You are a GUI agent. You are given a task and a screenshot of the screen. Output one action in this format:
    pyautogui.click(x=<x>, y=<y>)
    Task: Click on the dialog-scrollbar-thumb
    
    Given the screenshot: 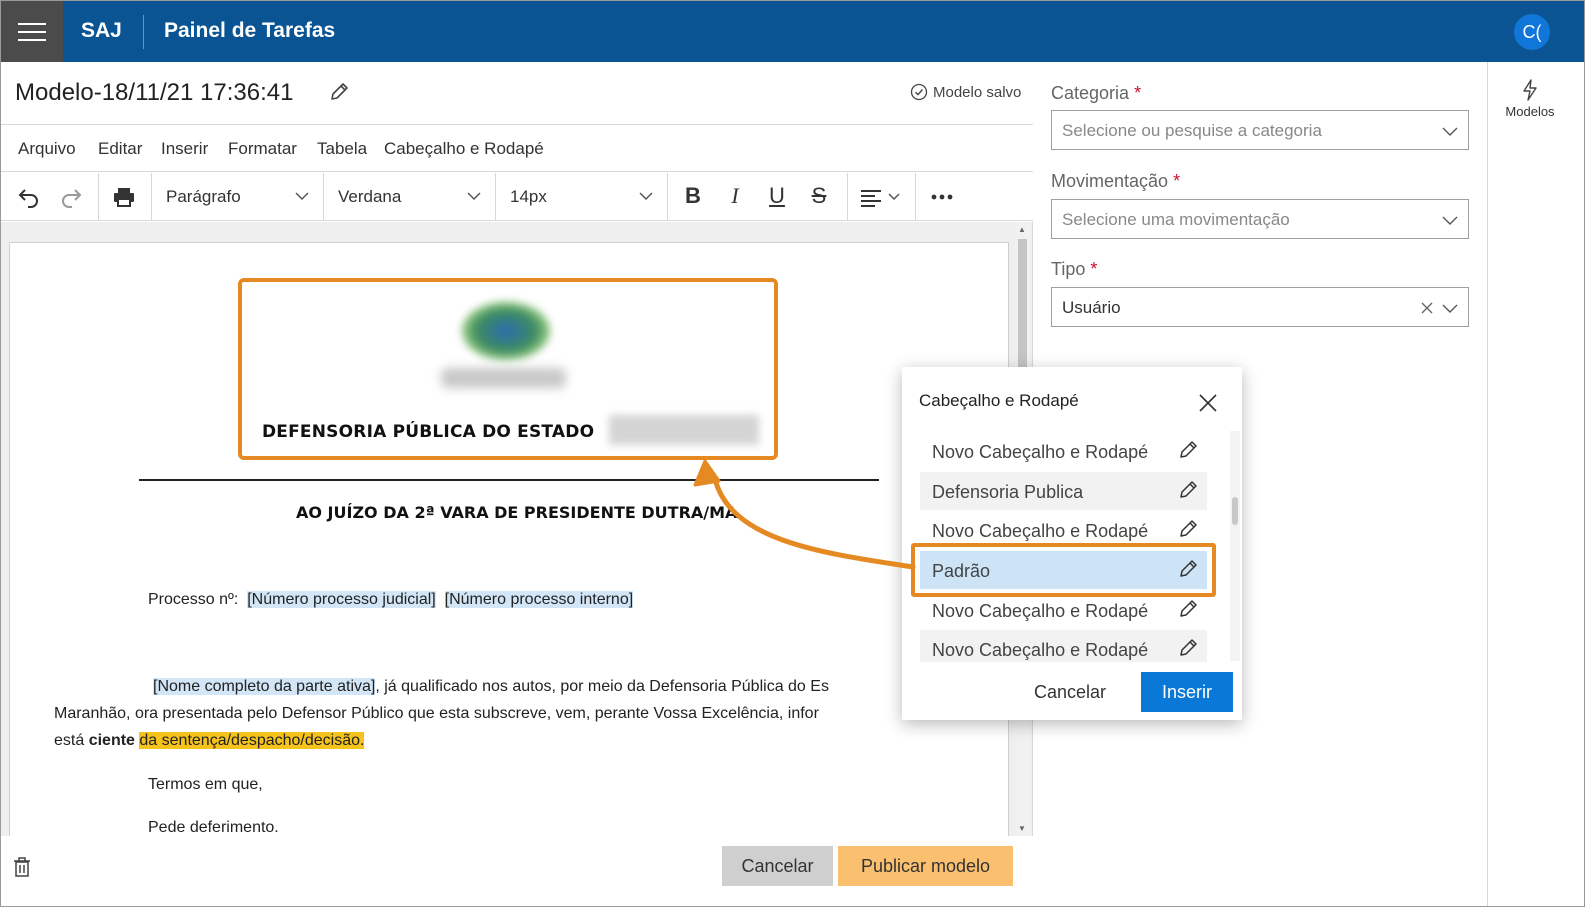 What is the action you would take?
    pyautogui.click(x=1235, y=511)
    